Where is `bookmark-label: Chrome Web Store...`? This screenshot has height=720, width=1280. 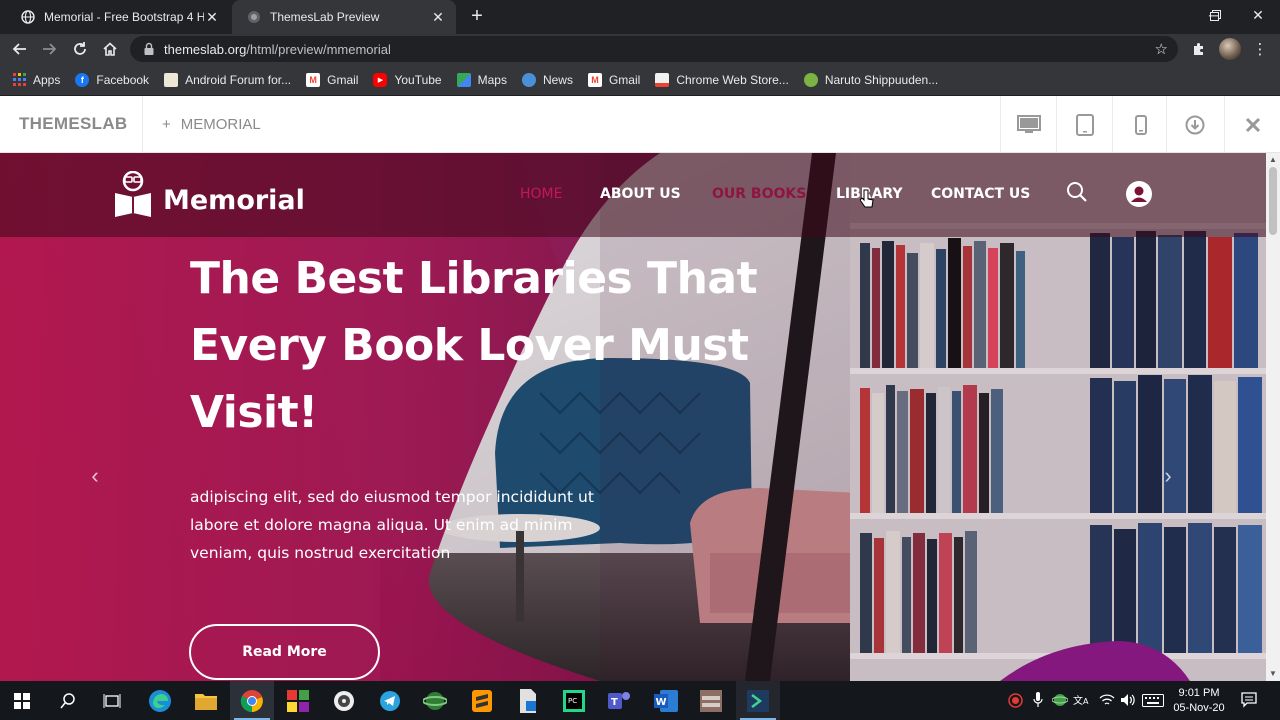
bookmark-label: Chrome Web Store... is located at coordinates (732, 79).